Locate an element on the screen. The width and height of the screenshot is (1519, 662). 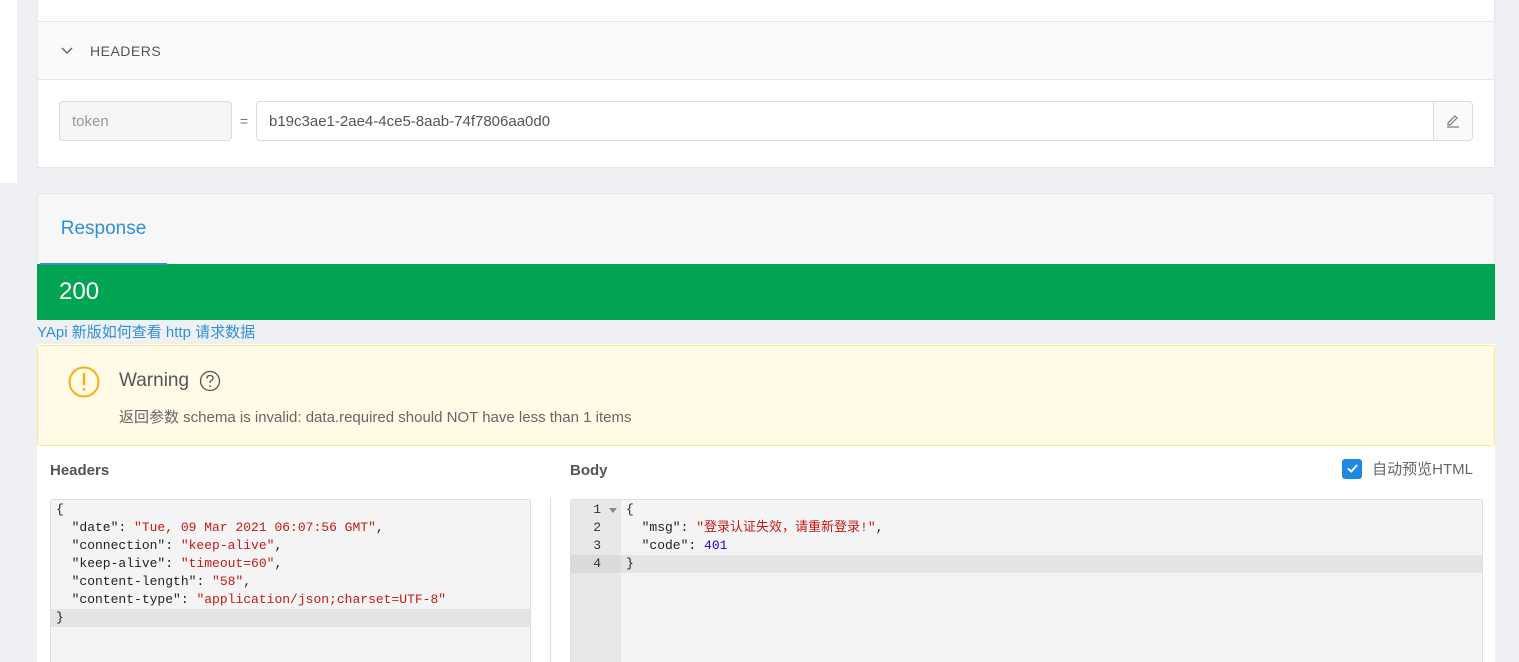
column-divider is located at coordinates (550, 580).